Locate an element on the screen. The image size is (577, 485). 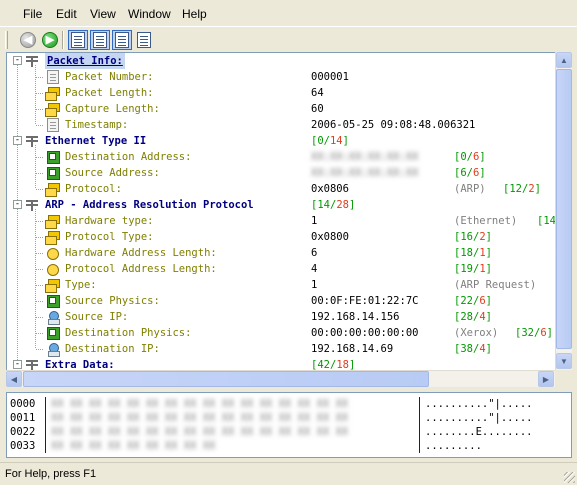
section-ethernet: - Ethernet Type II [0/14] is located at coordinates (277, 141).